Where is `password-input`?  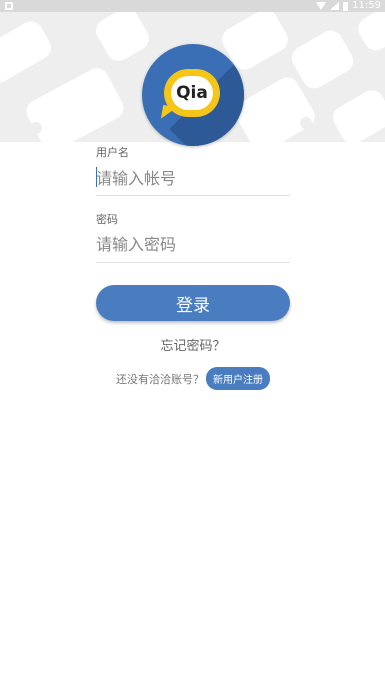
password-input is located at coordinates (193, 244).